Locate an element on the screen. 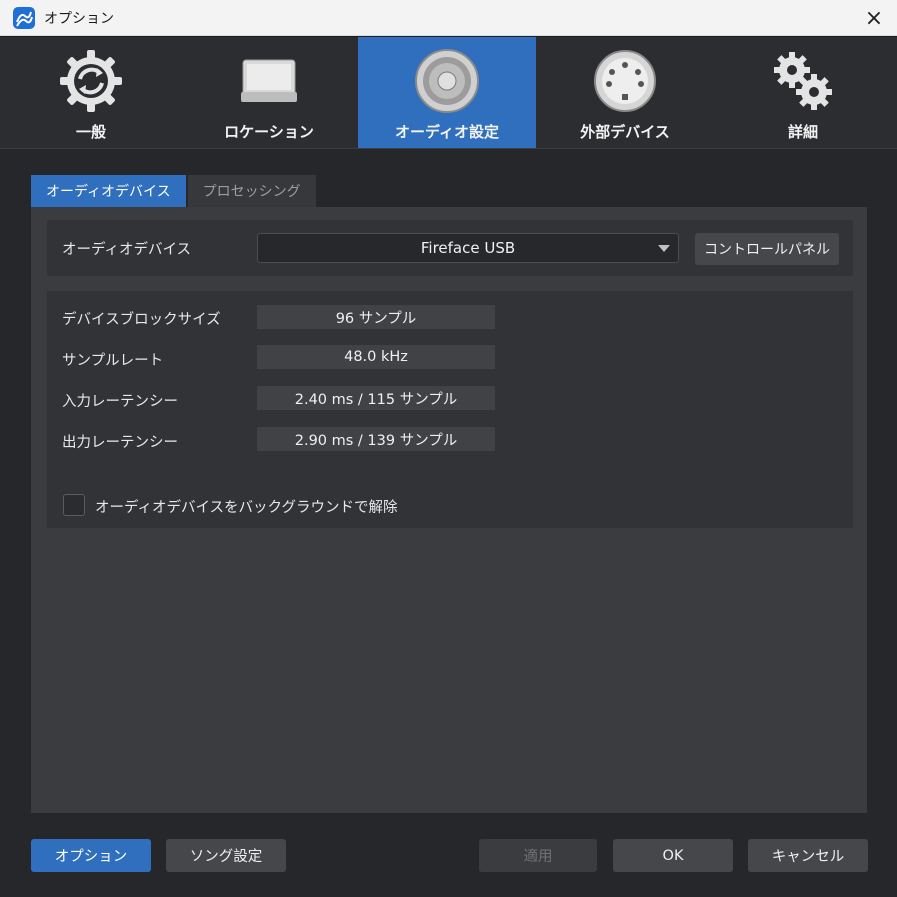 This screenshot has height=897, width=897. tab-audio-device: オーディオデバイス is located at coordinates (108, 191).